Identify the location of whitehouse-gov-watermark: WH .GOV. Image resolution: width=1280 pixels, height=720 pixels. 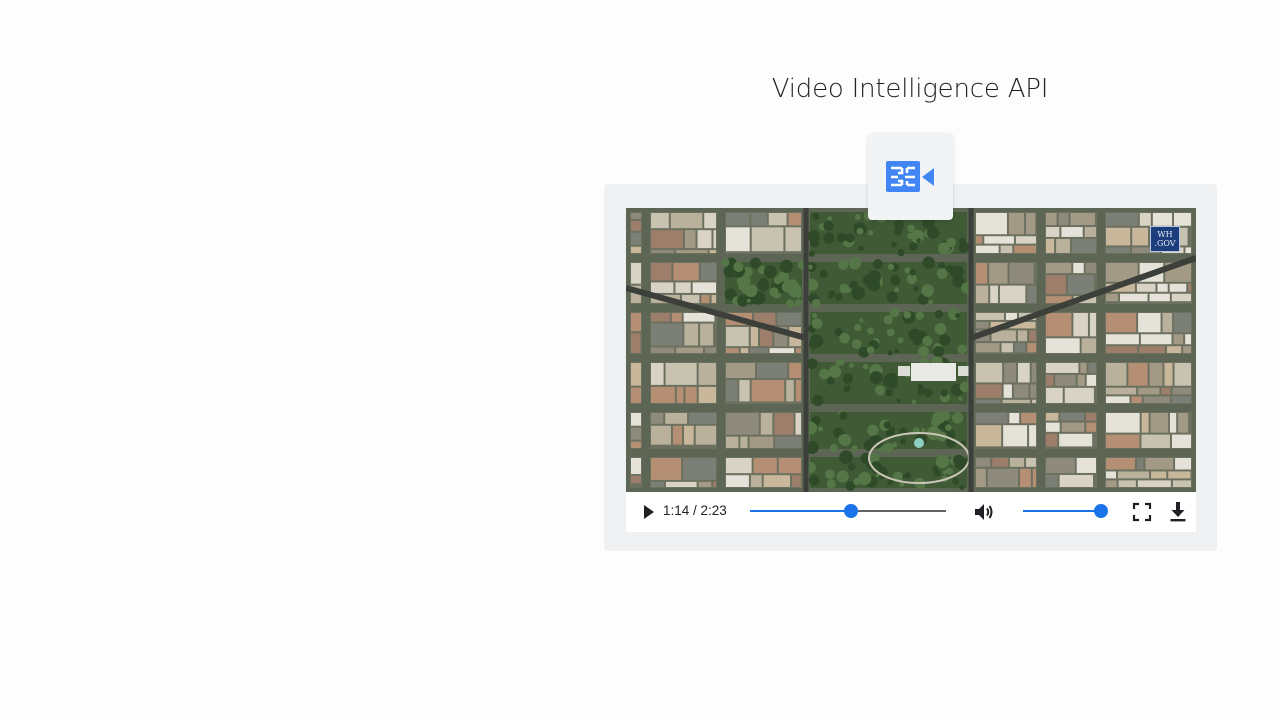
(1165, 239).